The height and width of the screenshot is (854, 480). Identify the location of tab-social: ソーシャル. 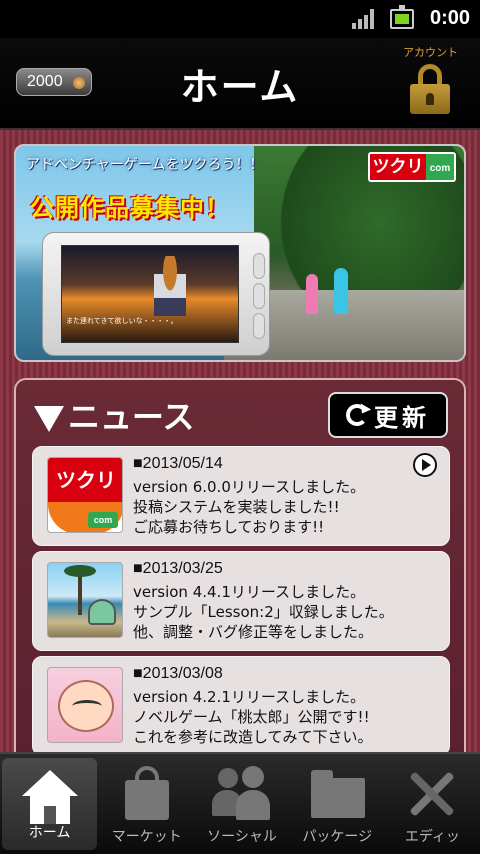
(241, 804).